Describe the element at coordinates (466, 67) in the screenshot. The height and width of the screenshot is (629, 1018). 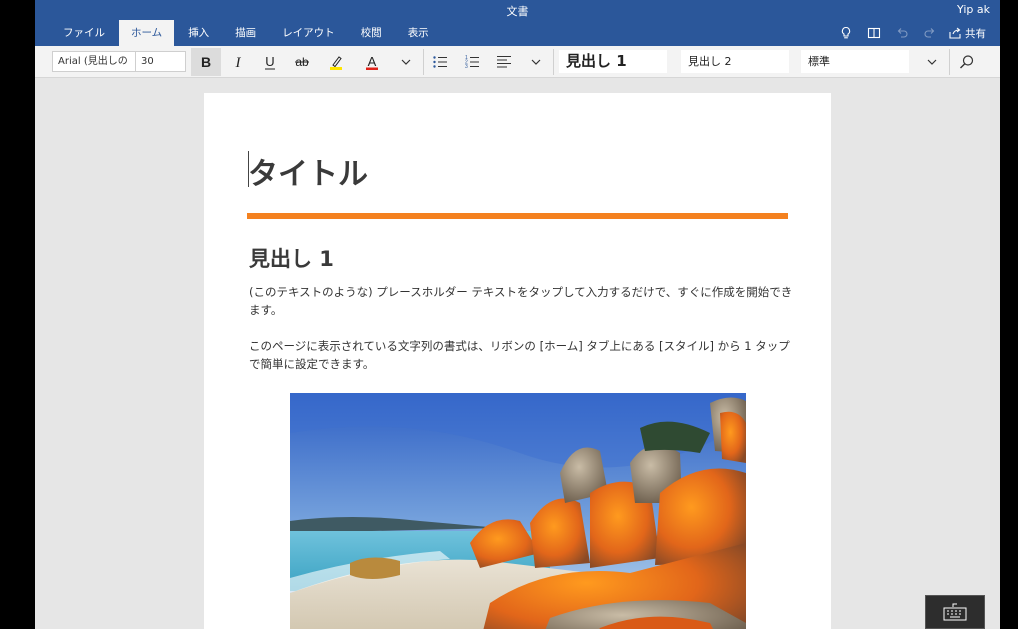
I see `svg-text: 3` at that location.